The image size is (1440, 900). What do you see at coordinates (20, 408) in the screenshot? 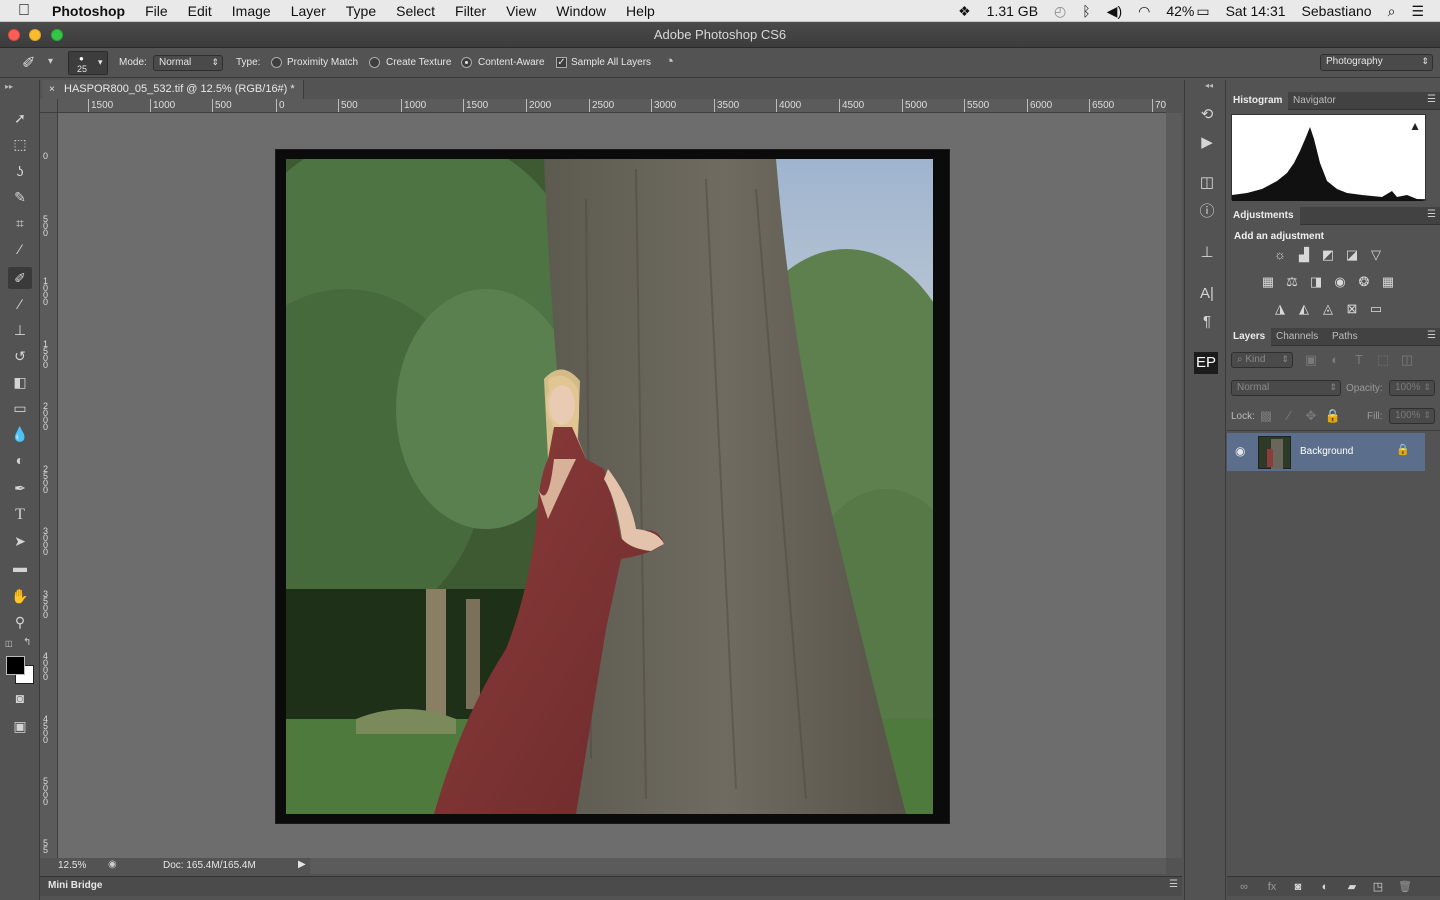
I see `gradient-tool-icon: ▭` at bounding box center [20, 408].